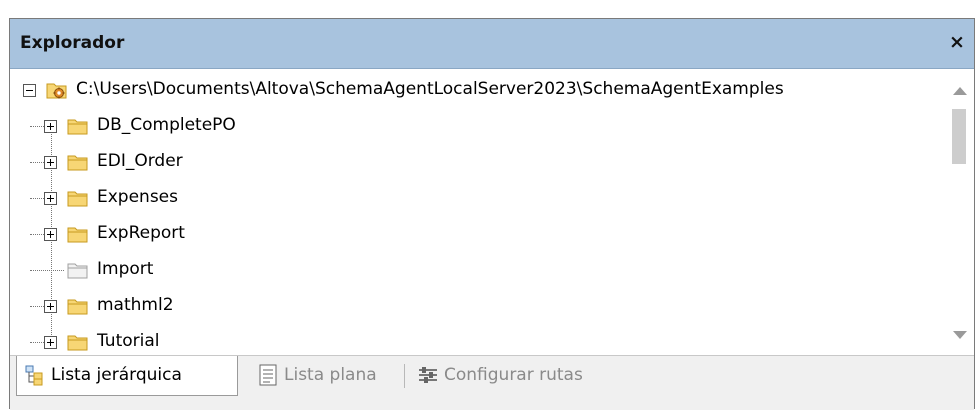 The width and height of the screenshot is (977, 411). I want to click on scroll-down-icon, so click(960, 335).